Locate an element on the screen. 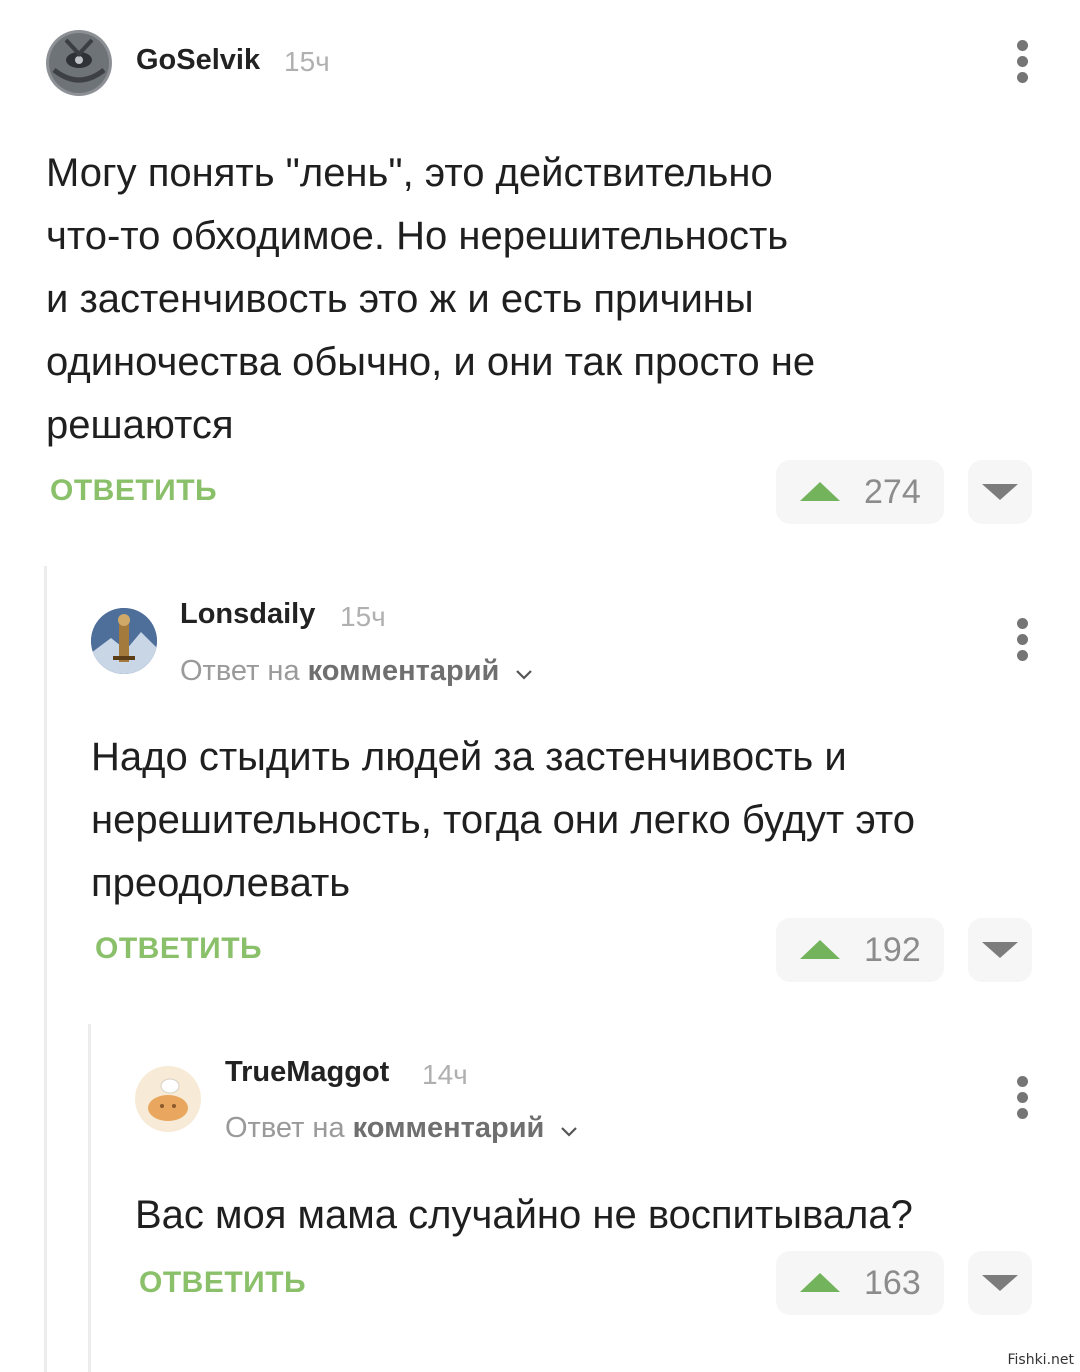 This screenshot has height=1372, width=1080. watermark: Fishki.net is located at coordinates (1040, 1360).